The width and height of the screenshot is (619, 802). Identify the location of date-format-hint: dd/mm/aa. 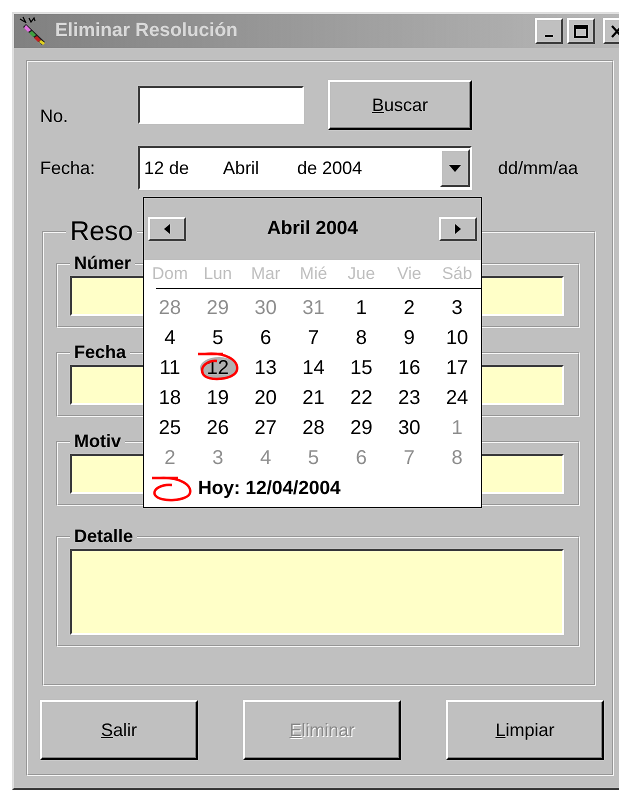
(538, 168).